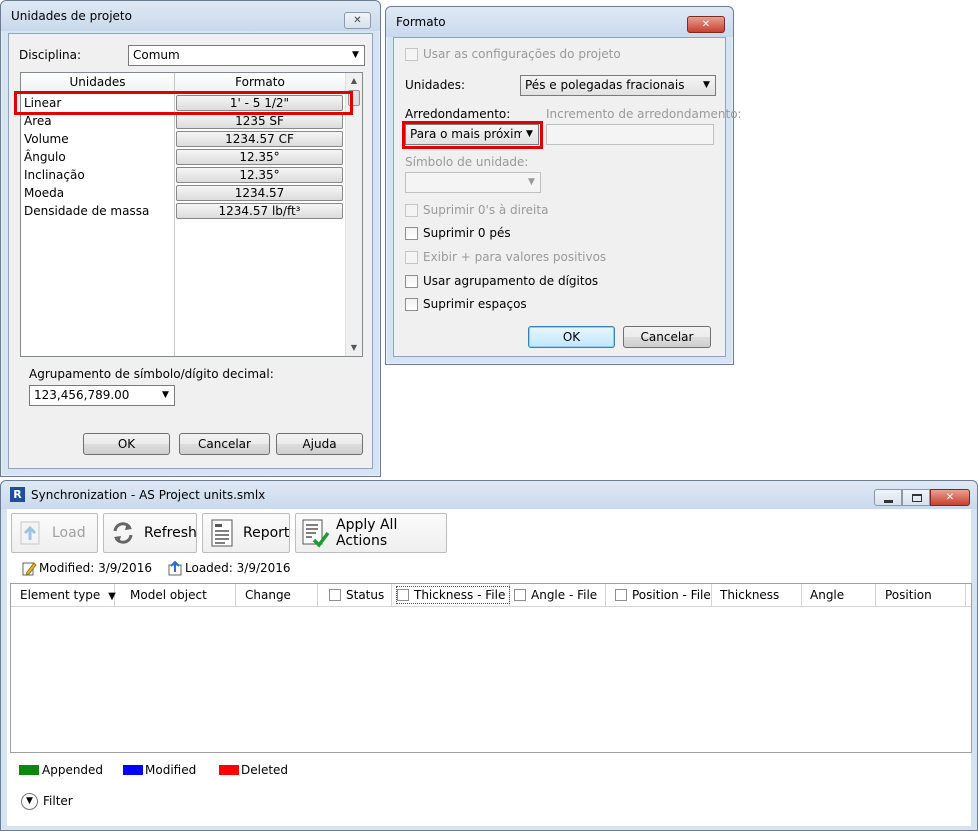 Image resolution: width=978 pixels, height=831 pixels. I want to click on filter-toggle: ▼ Filter, so click(47, 801).